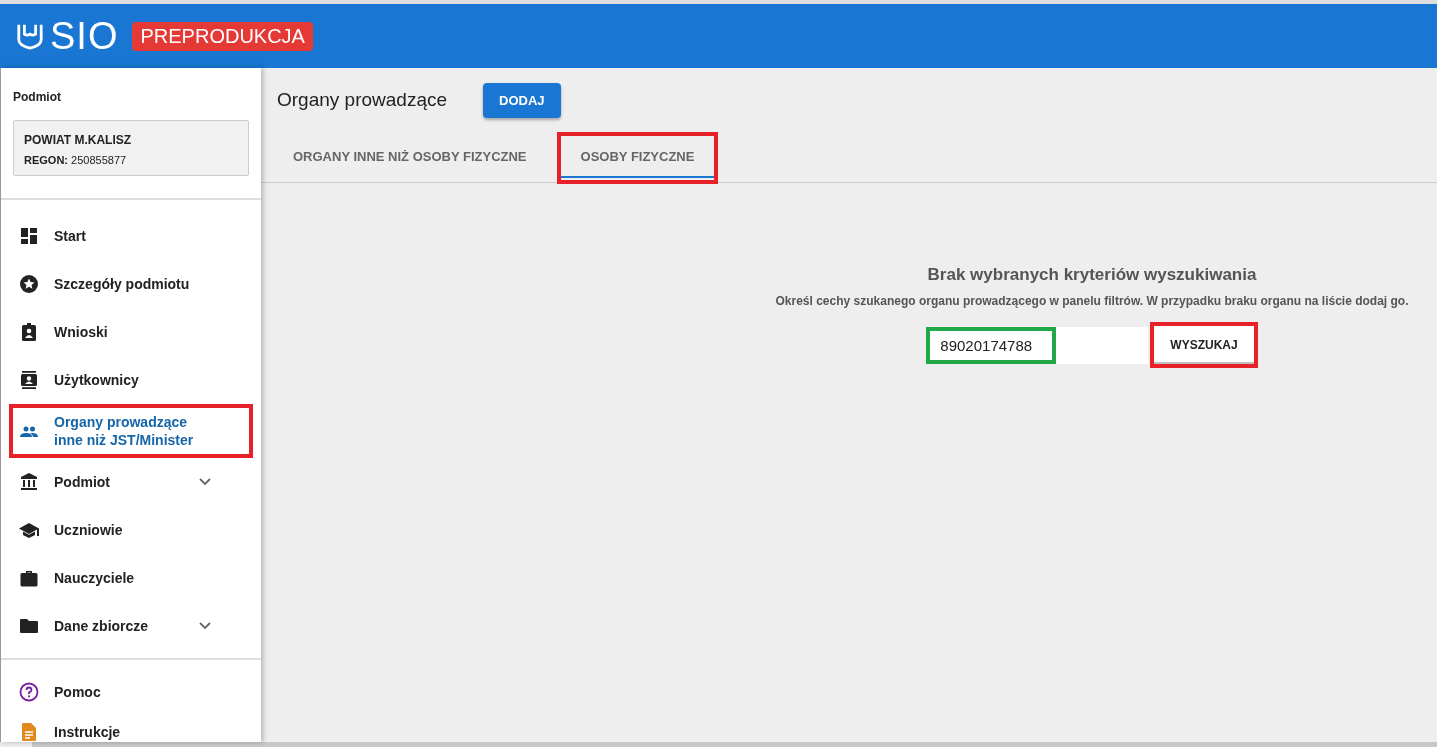 This screenshot has height=747, width=1437. Describe the element at coordinates (1092, 275) in the screenshot. I see `empty-state-title: Brak wybranych kryteriów wyszukiwania` at that location.